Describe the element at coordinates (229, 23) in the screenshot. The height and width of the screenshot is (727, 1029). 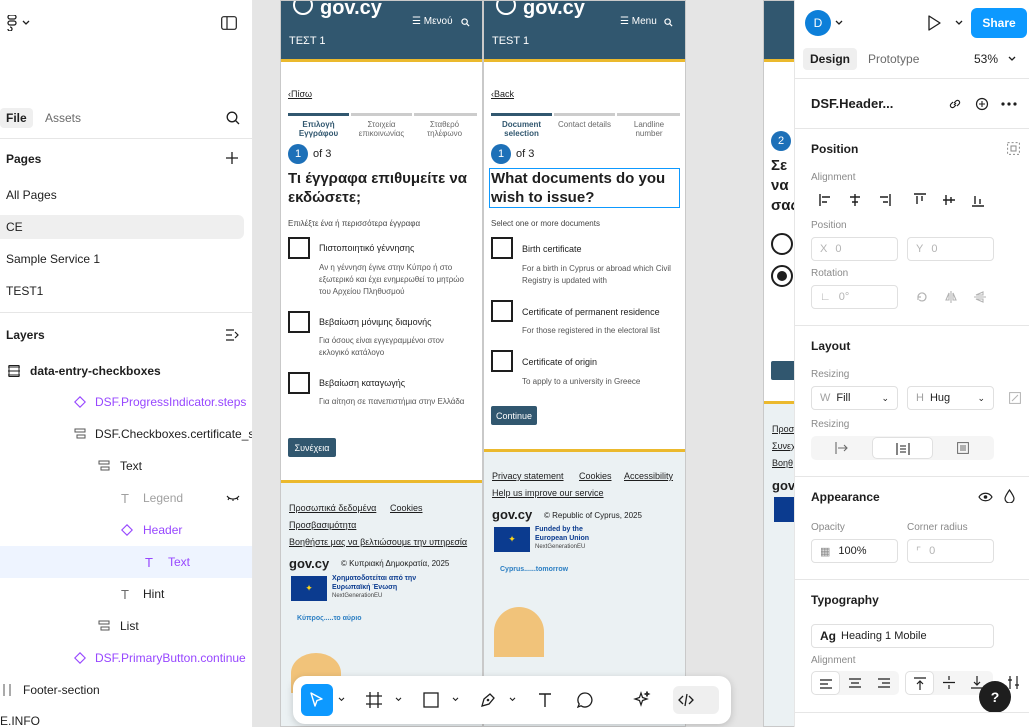
I see `sidebar-toggle-icon` at that location.